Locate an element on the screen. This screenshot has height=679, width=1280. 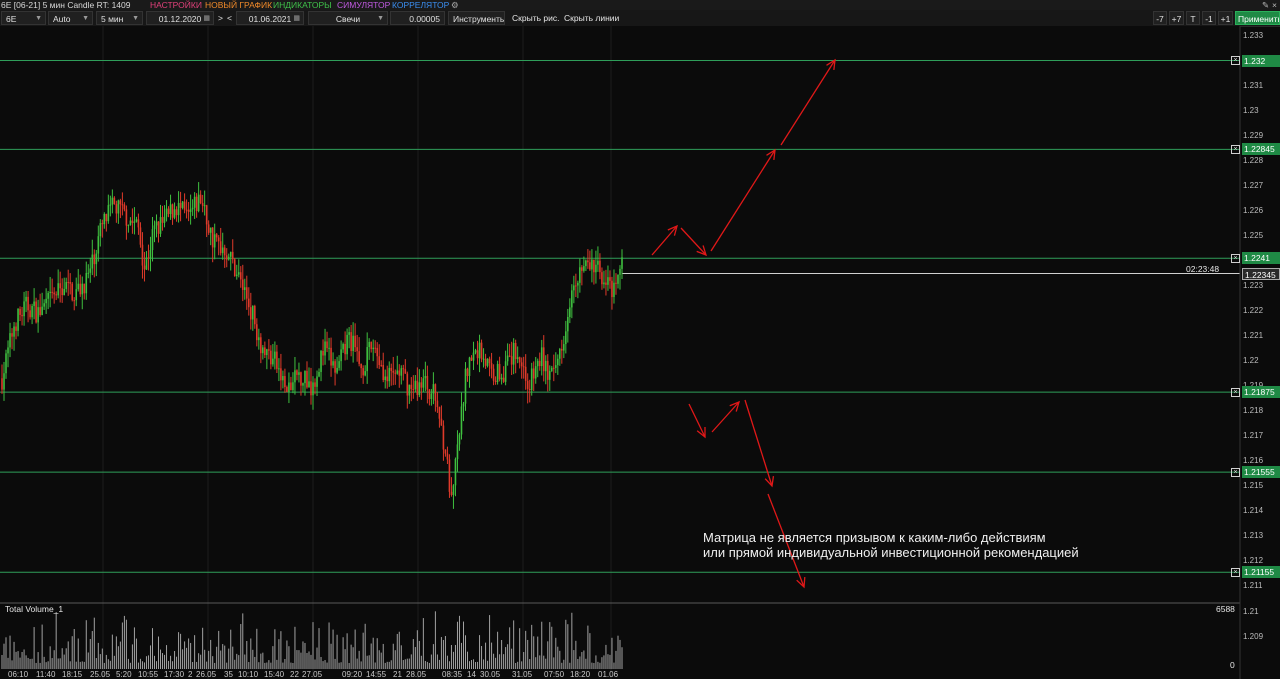
close-icon: × is located at coordinates (1274, 5).